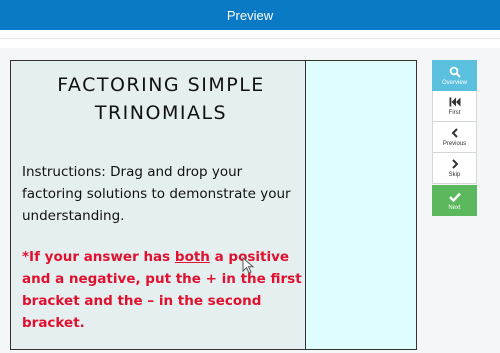 This screenshot has height=353, width=500. I want to click on skip-to-first-icon, so click(455, 102).